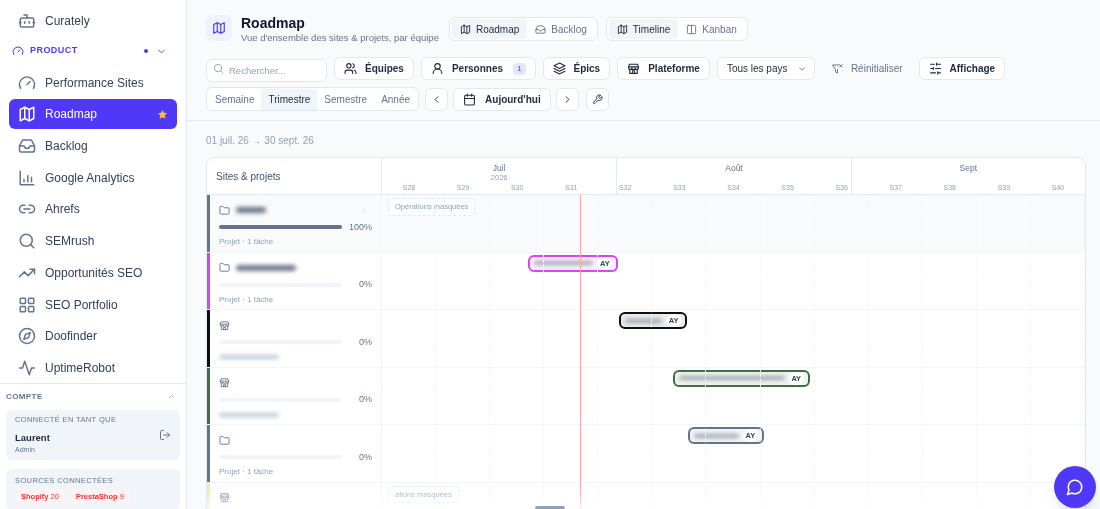 The width and height of the screenshot is (1100, 509). What do you see at coordinates (93, 114) in the screenshot?
I see `sidebar-item: Roadmap` at bounding box center [93, 114].